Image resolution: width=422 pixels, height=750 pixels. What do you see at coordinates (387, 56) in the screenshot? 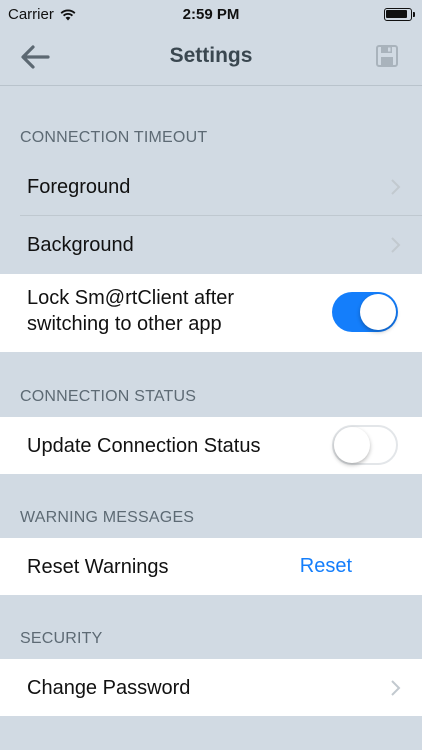
I see `save-floppy-icon` at bounding box center [387, 56].